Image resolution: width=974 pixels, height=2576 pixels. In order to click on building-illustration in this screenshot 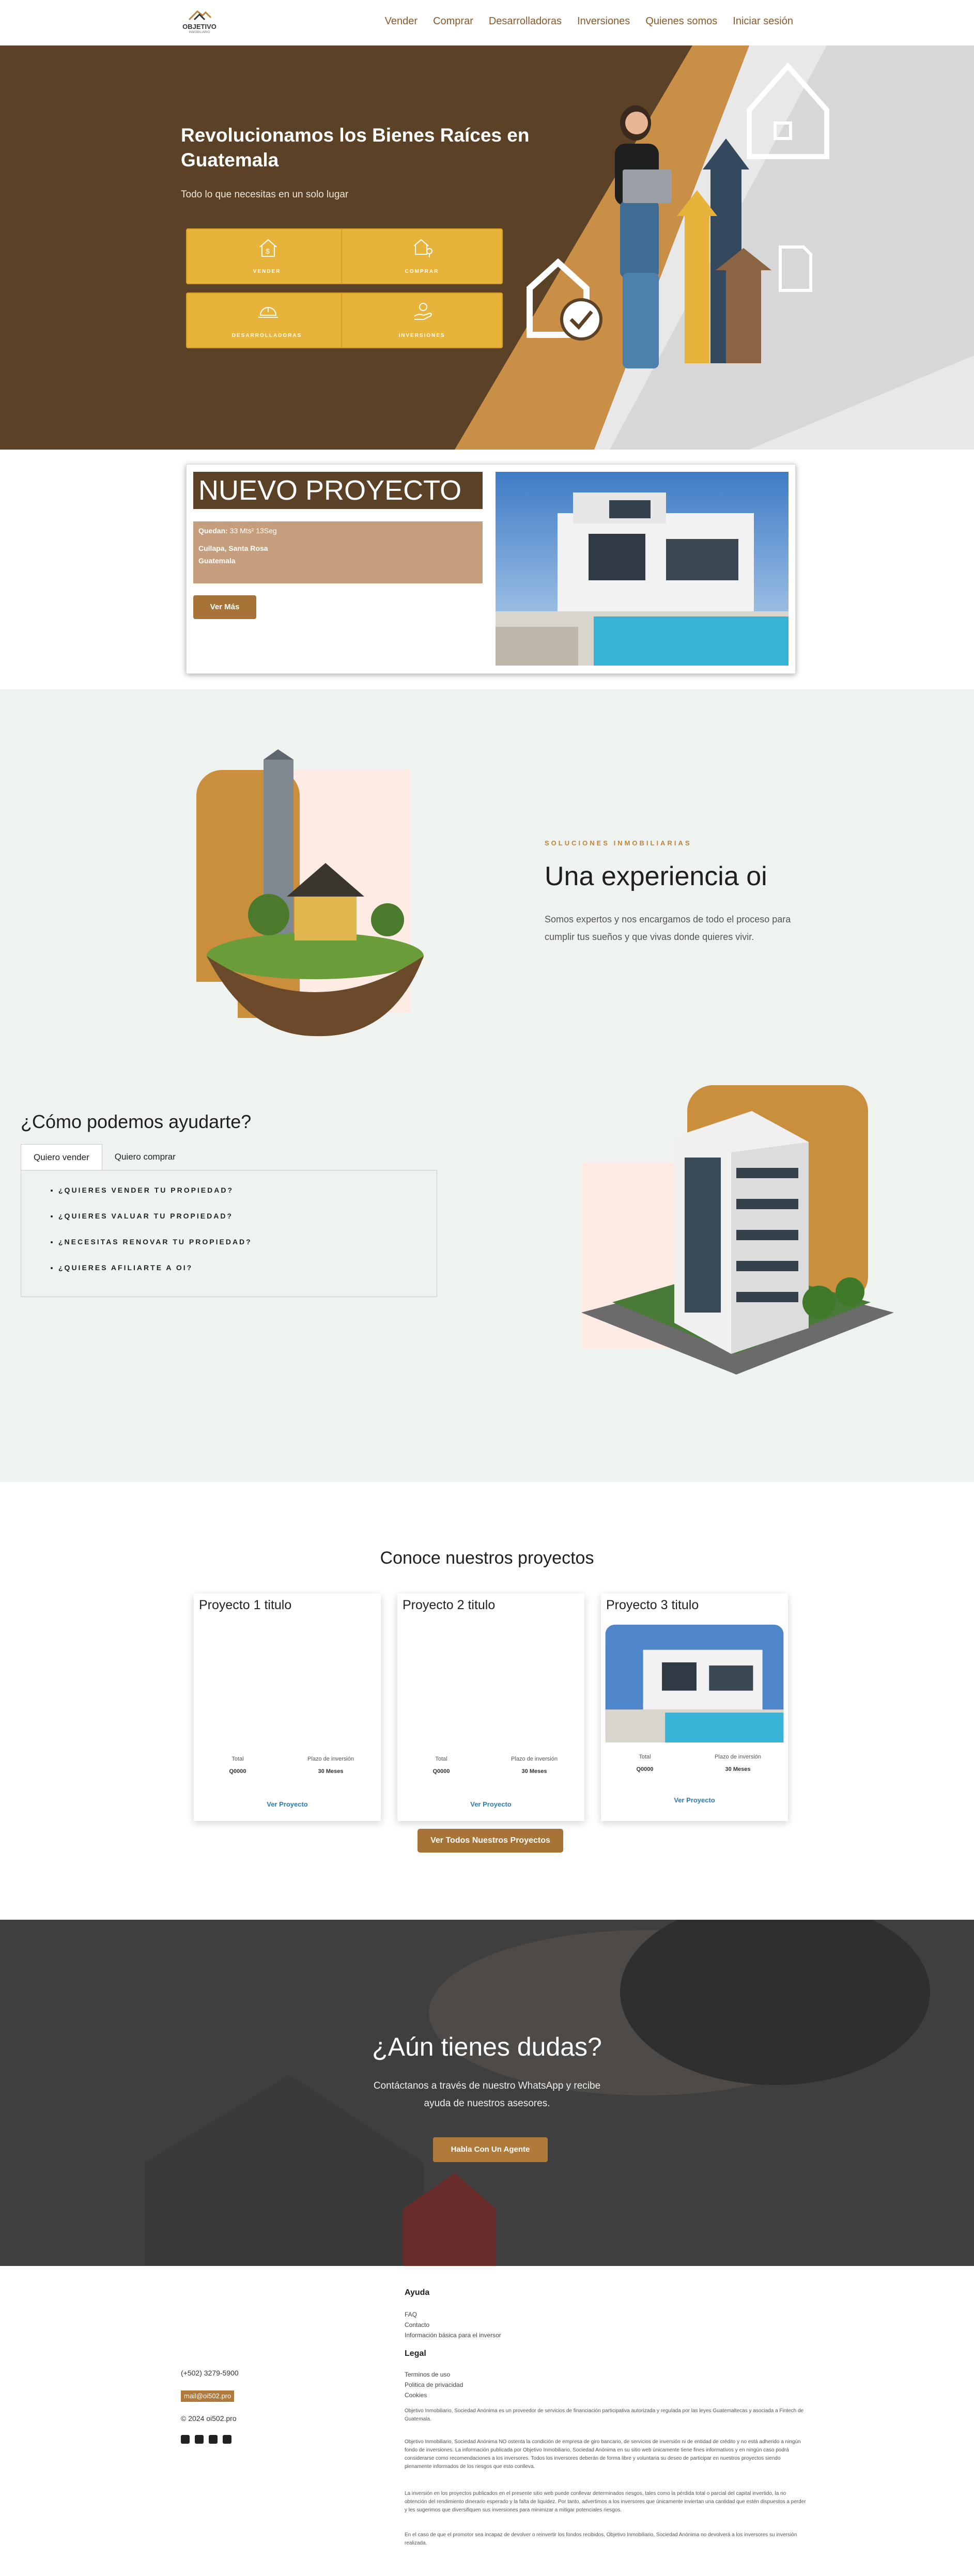, I will do `click(737, 1230)`.